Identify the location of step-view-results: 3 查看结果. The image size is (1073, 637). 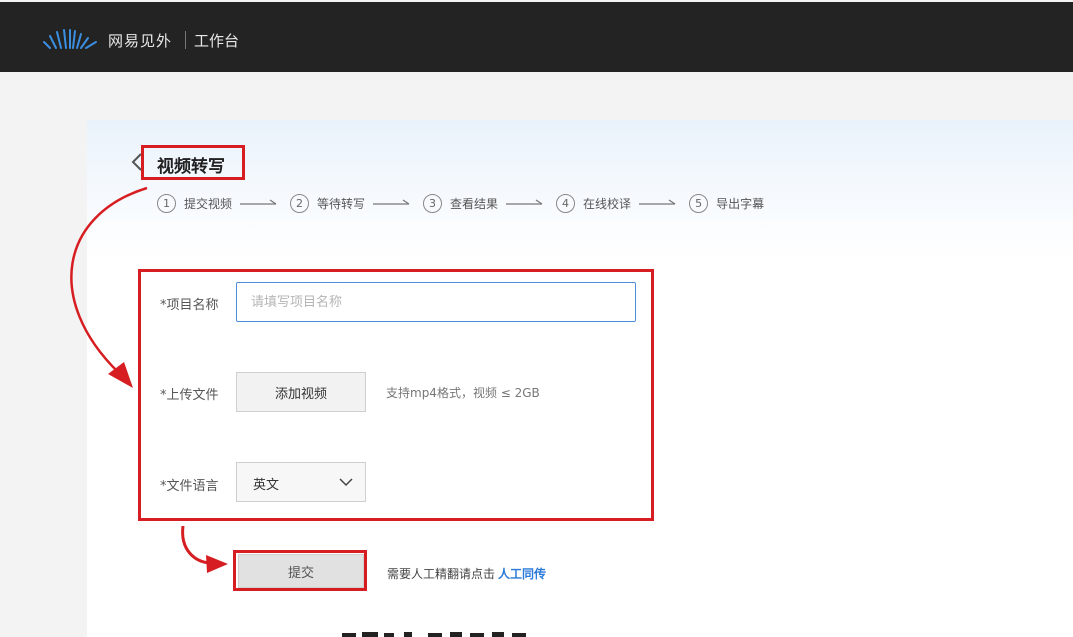
(461, 203).